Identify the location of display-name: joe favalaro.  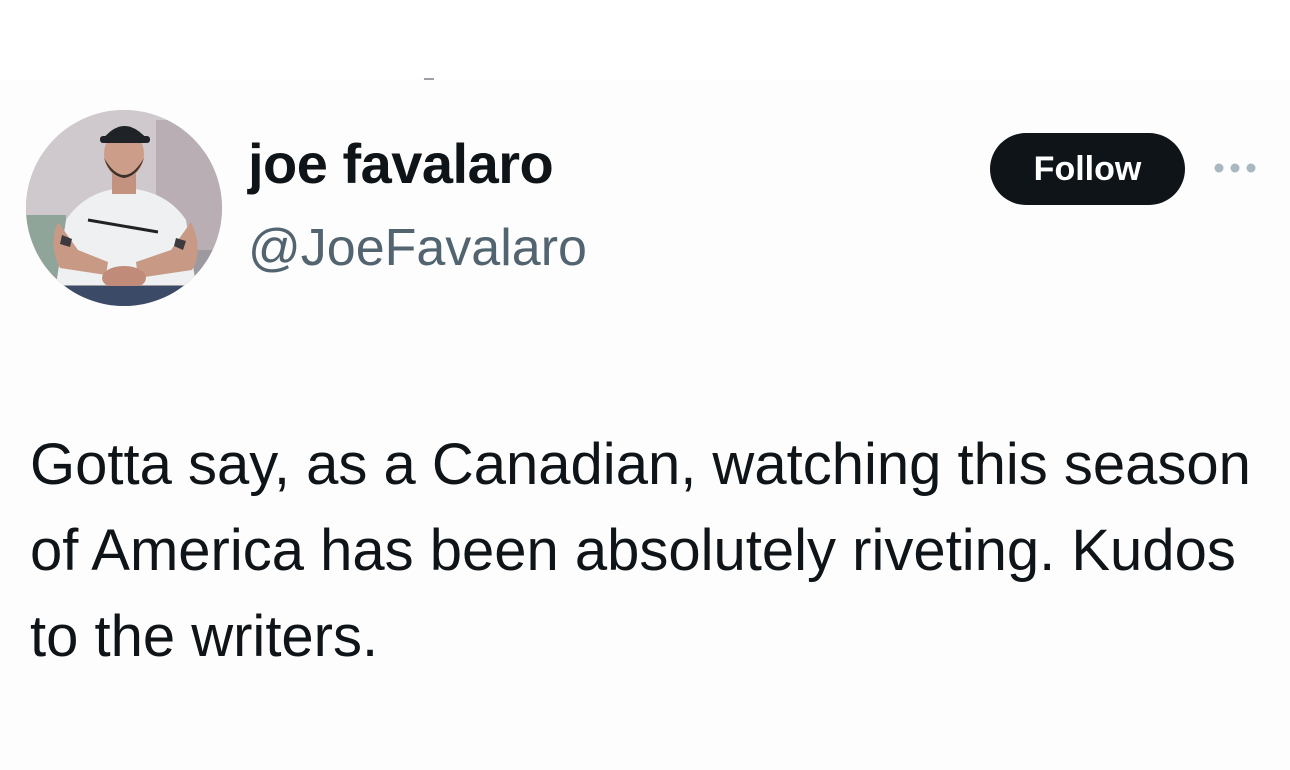
(401, 164).